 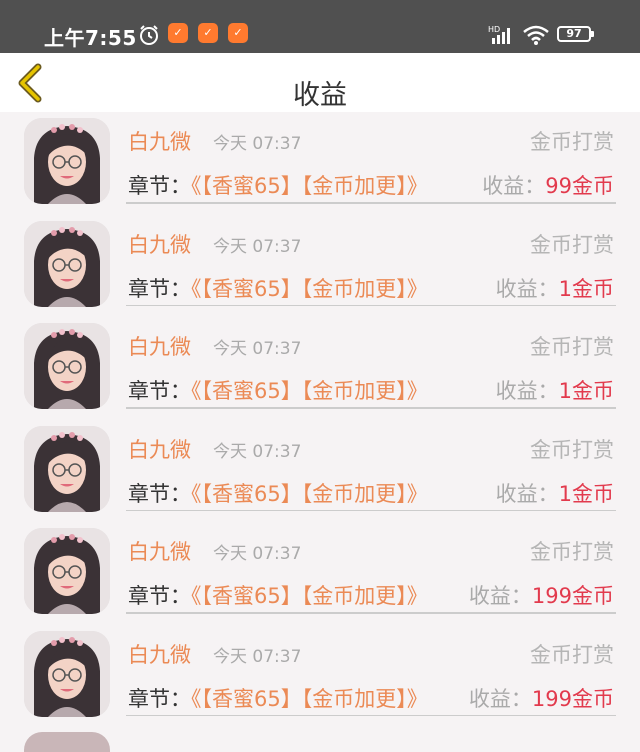 I want to click on alarm-icon, so click(x=149, y=37).